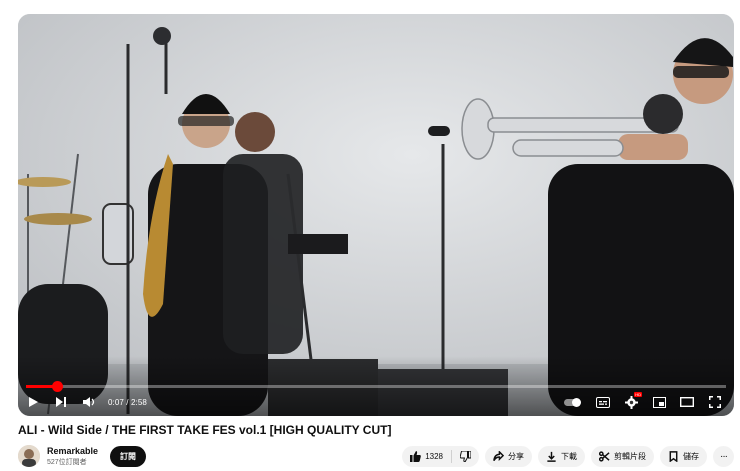  I want to click on theater-icon, so click(687, 402).